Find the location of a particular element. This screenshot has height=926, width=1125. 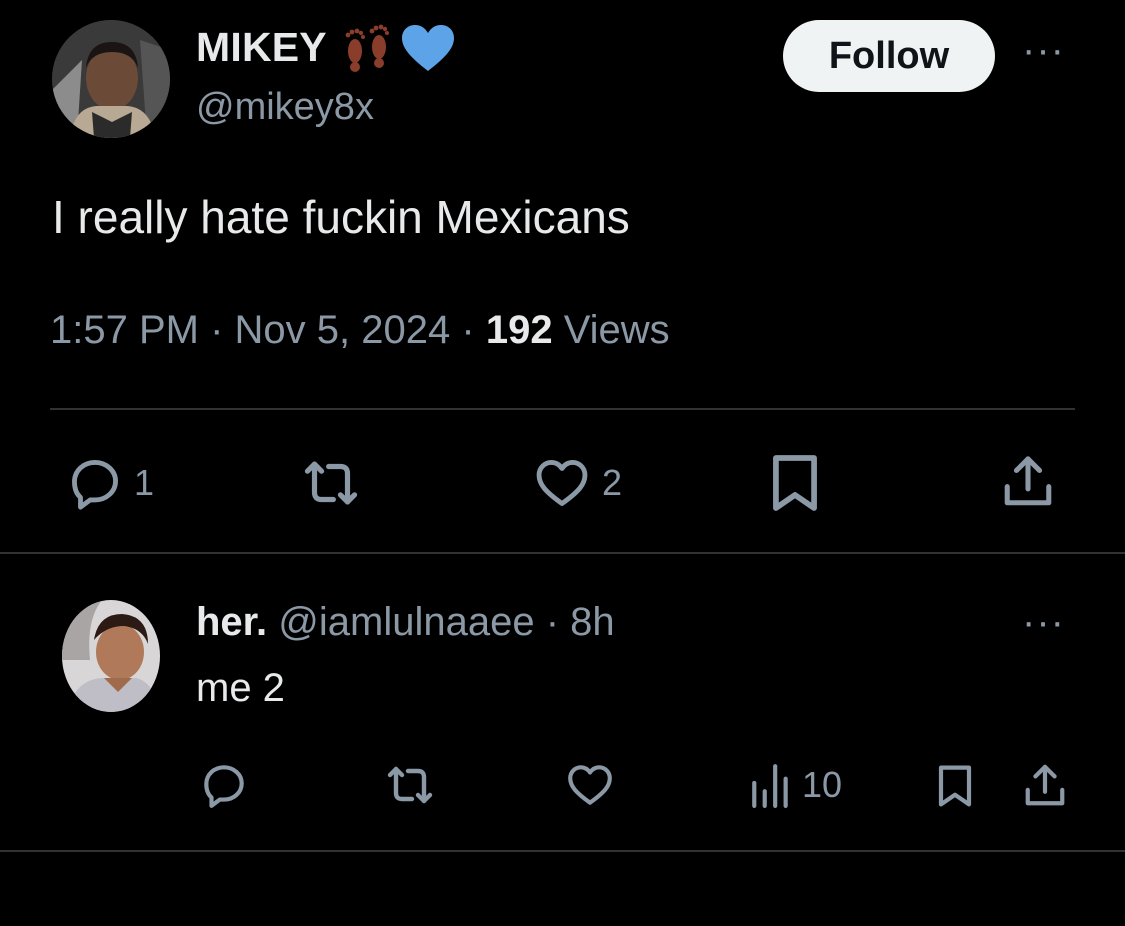

more-options-icon: ··· is located at coordinates (1043, 50).